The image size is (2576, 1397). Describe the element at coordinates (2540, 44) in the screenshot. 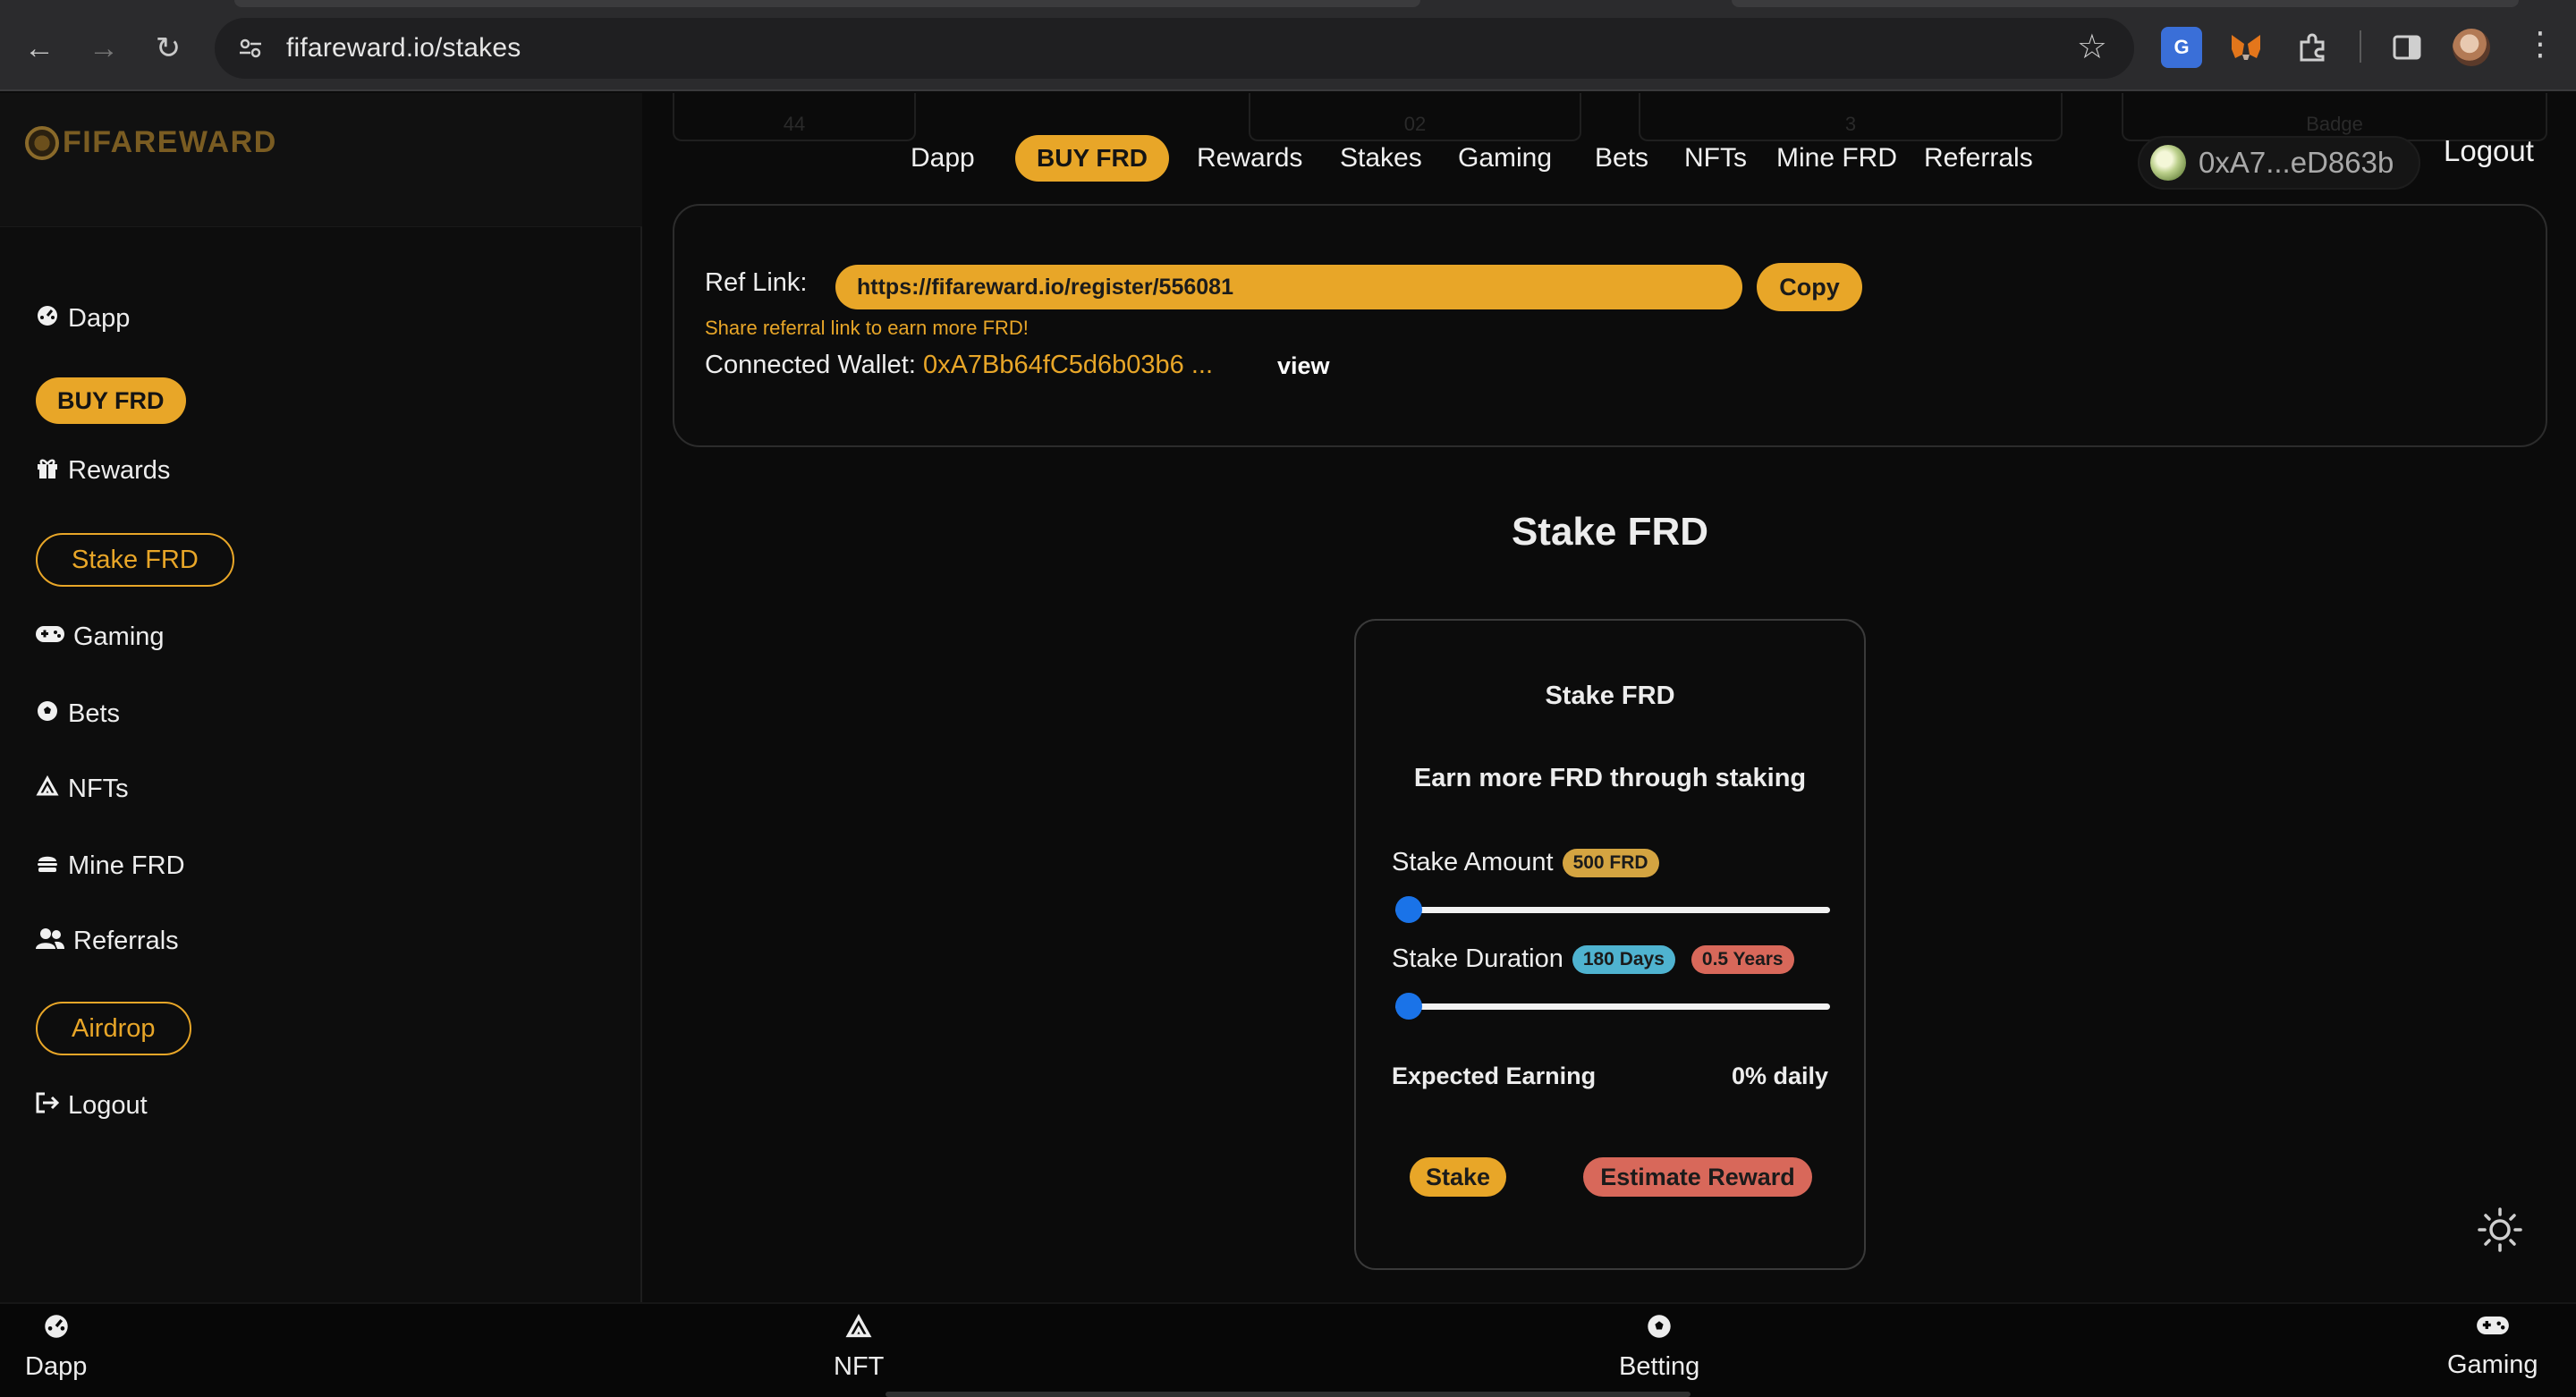

I see `browser-menu-icon: ⋮` at that location.